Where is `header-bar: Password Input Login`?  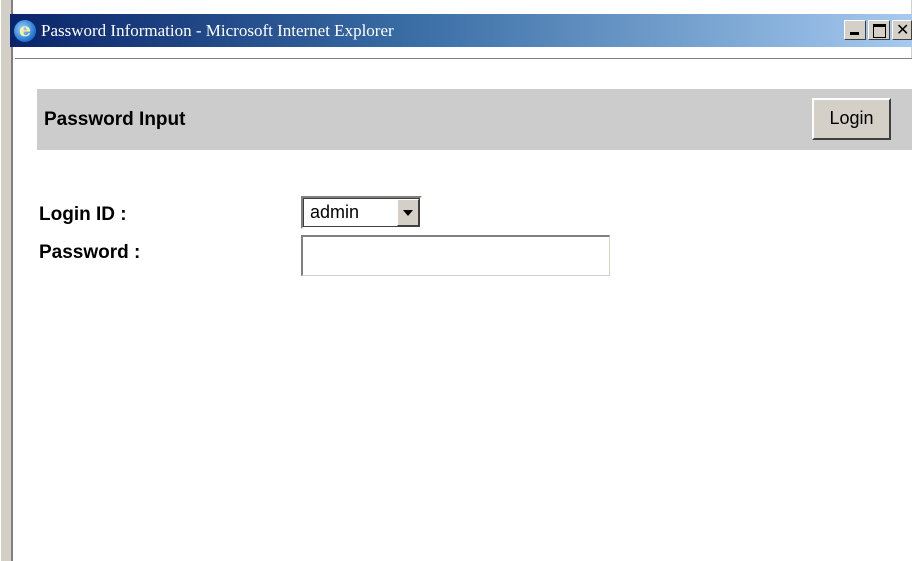
header-bar: Password Input Login is located at coordinates (474, 119).